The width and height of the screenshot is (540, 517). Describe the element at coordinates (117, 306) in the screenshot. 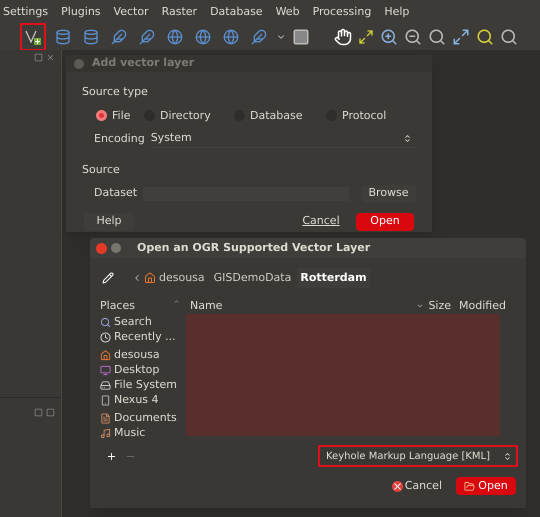

I see `places-header: Places` at that location.